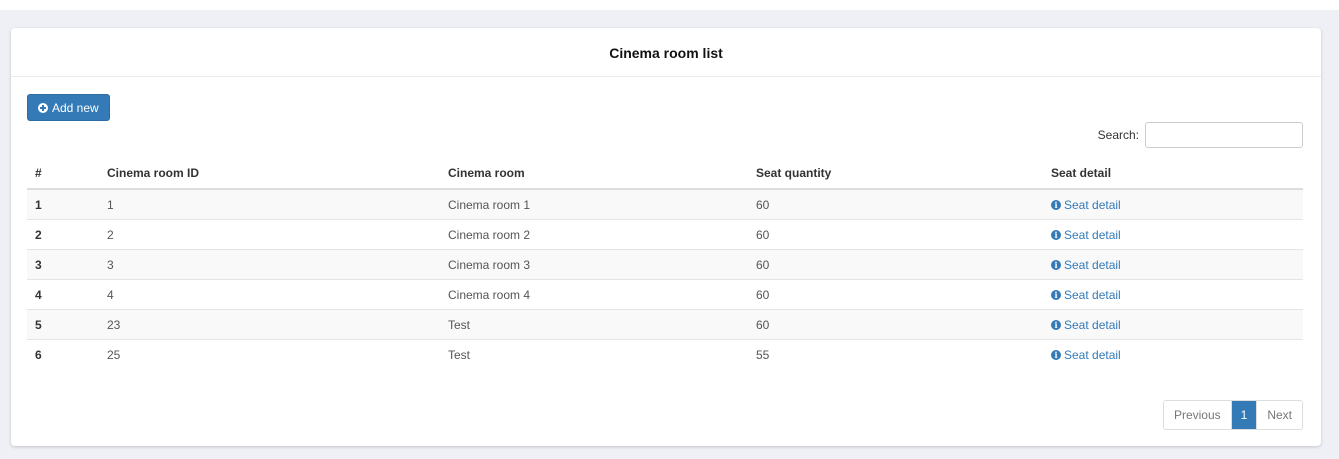  Describe the element at coordinates (1173, 174) in the screenshot. I see `column-header-seat-detail: Seat detail` at that location.